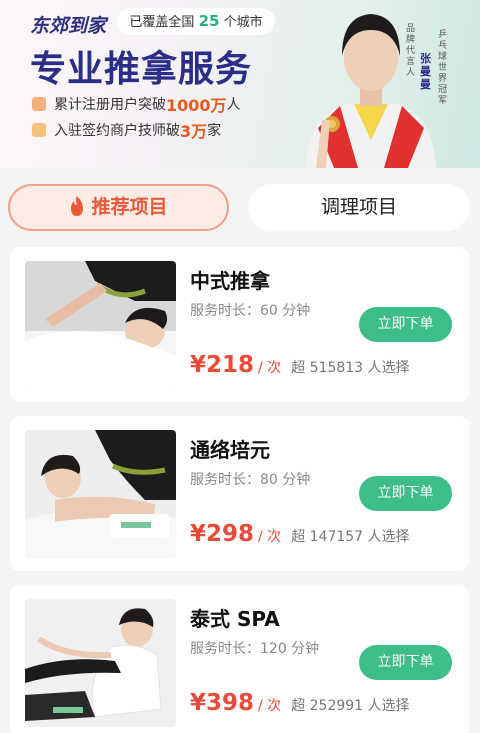  Describe the element at coordinates (162, 22) in the screenshot. I see `coverage-prefix: 已覆盖全国` at that location.